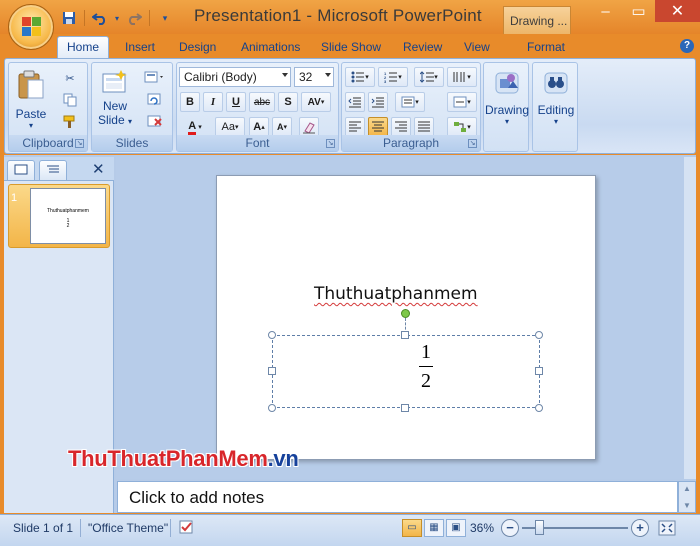 This screenshot has height=546, width=700. Describe the element at coordinates (155, 78) in the screenshot. I see `layout-icon` at that location.